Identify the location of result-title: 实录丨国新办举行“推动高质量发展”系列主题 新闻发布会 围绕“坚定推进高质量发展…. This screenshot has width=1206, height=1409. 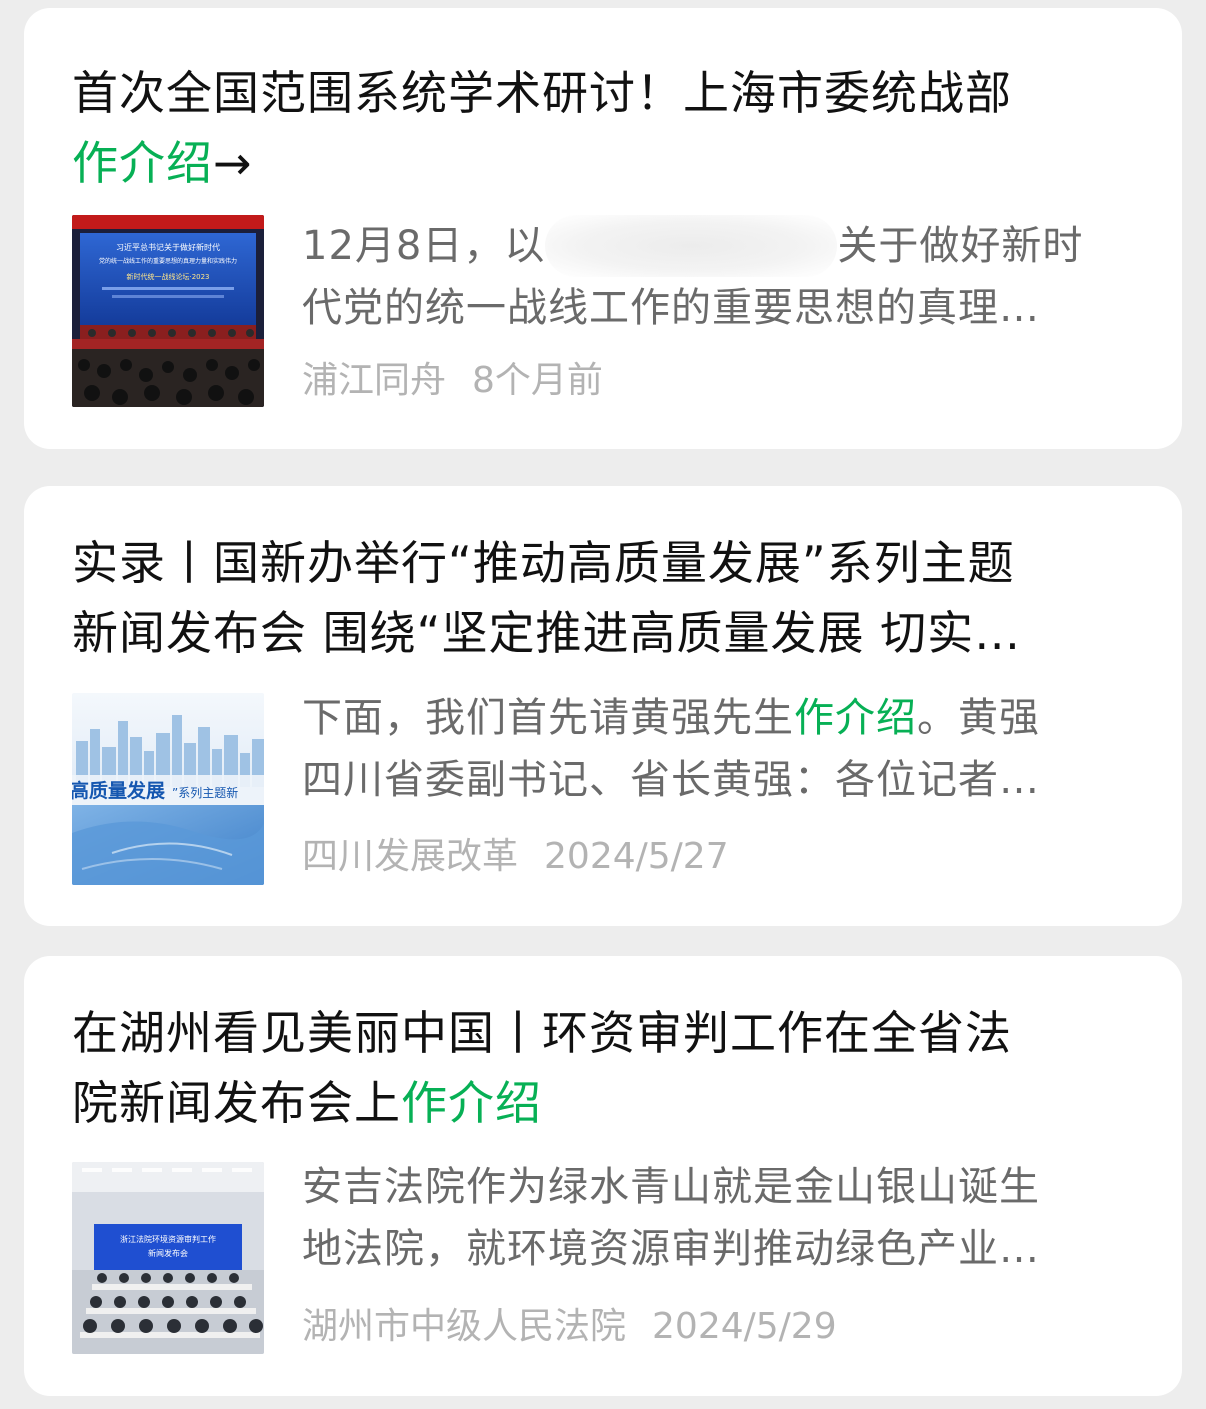
(592, 598).